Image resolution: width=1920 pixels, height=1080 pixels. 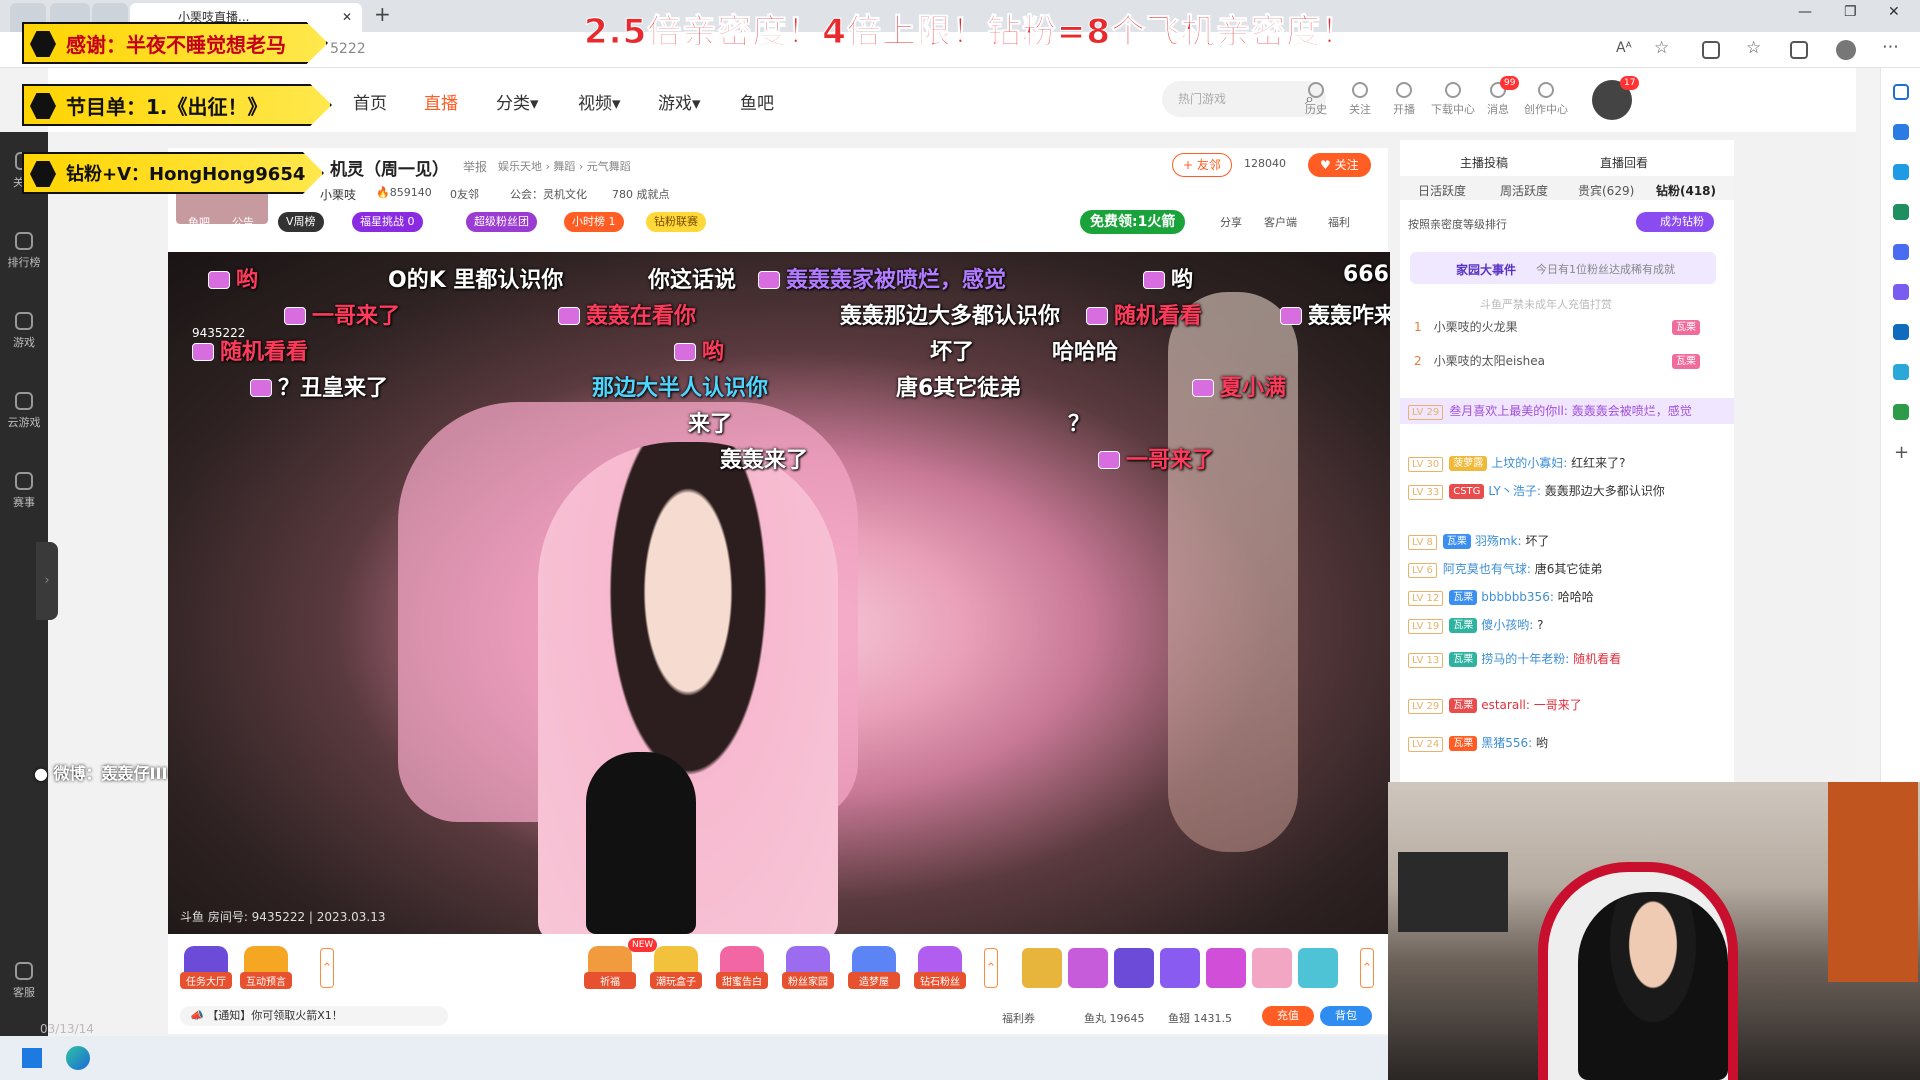 What do you see at coordinates (1901, 252) in the screenshot?
I see `people-icon` at bounding box center [1901, 252].